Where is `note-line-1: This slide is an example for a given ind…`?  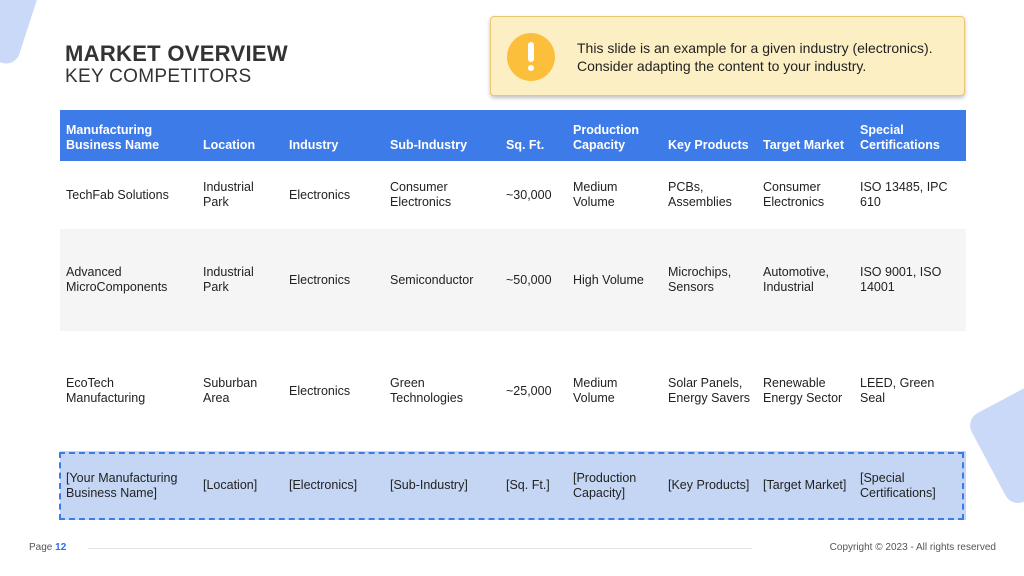
note-line-1: This slide is an example for a given ind… is located at coordinates (755, 48).